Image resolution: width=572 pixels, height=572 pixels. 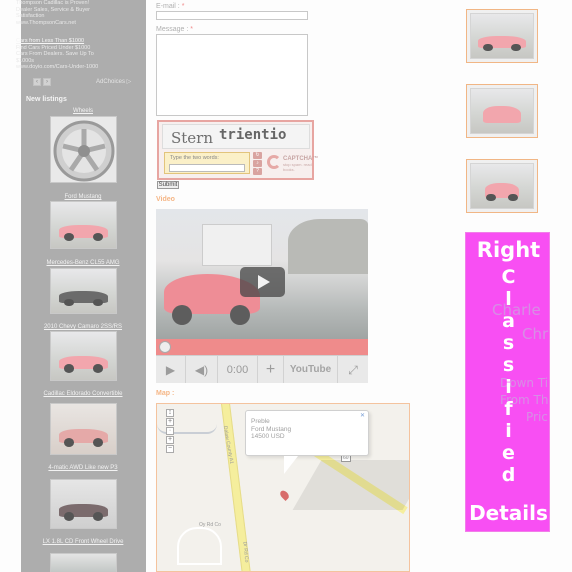 I want to click on email-label: E-mail : *, so click(x=170, y=6).